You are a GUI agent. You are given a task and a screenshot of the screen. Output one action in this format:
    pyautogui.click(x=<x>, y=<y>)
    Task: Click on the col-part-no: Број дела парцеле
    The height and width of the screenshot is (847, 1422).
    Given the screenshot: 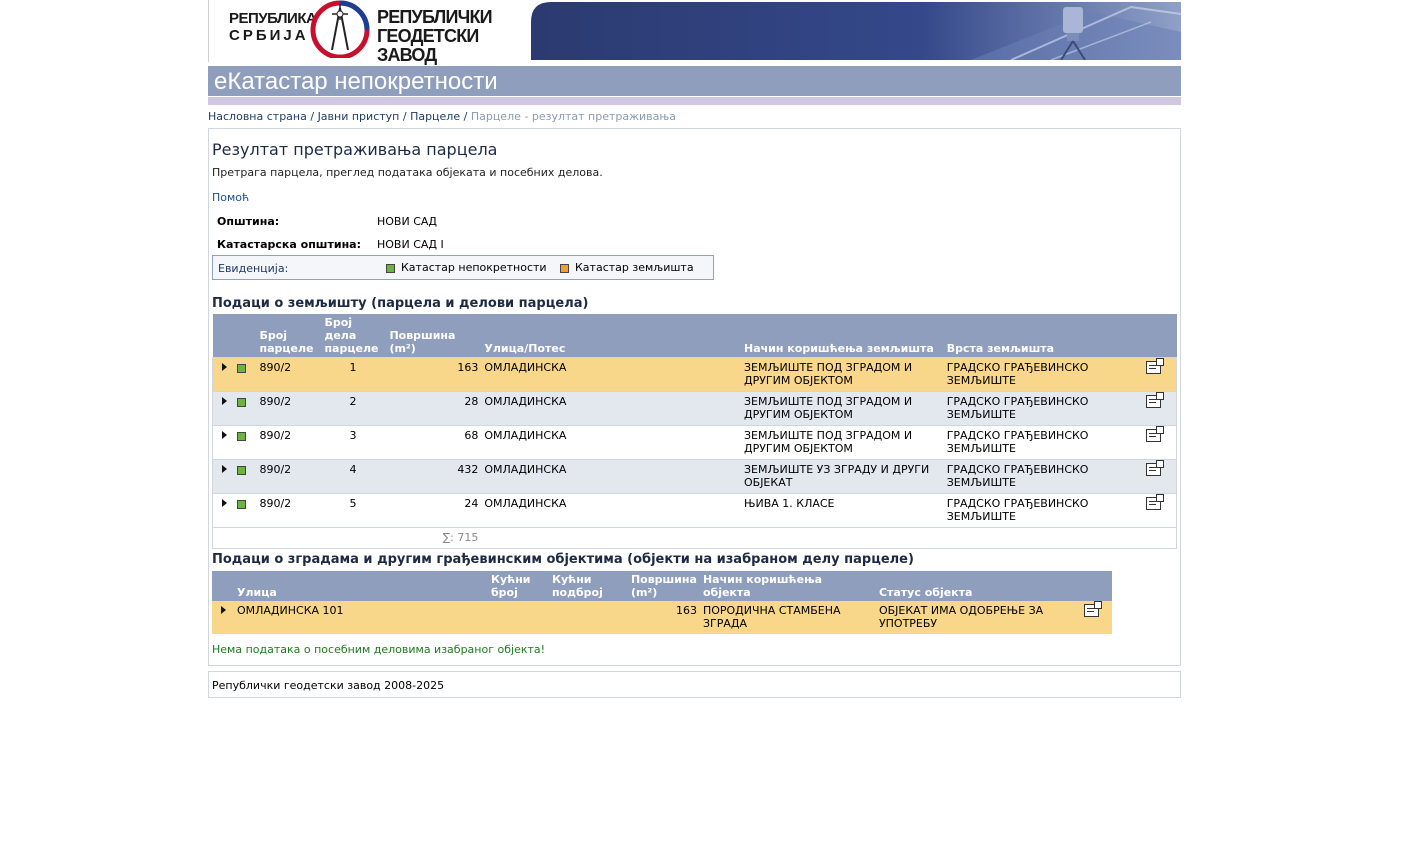 What is the action you would take?
    pyautogui.click(x=354, y=336)
    